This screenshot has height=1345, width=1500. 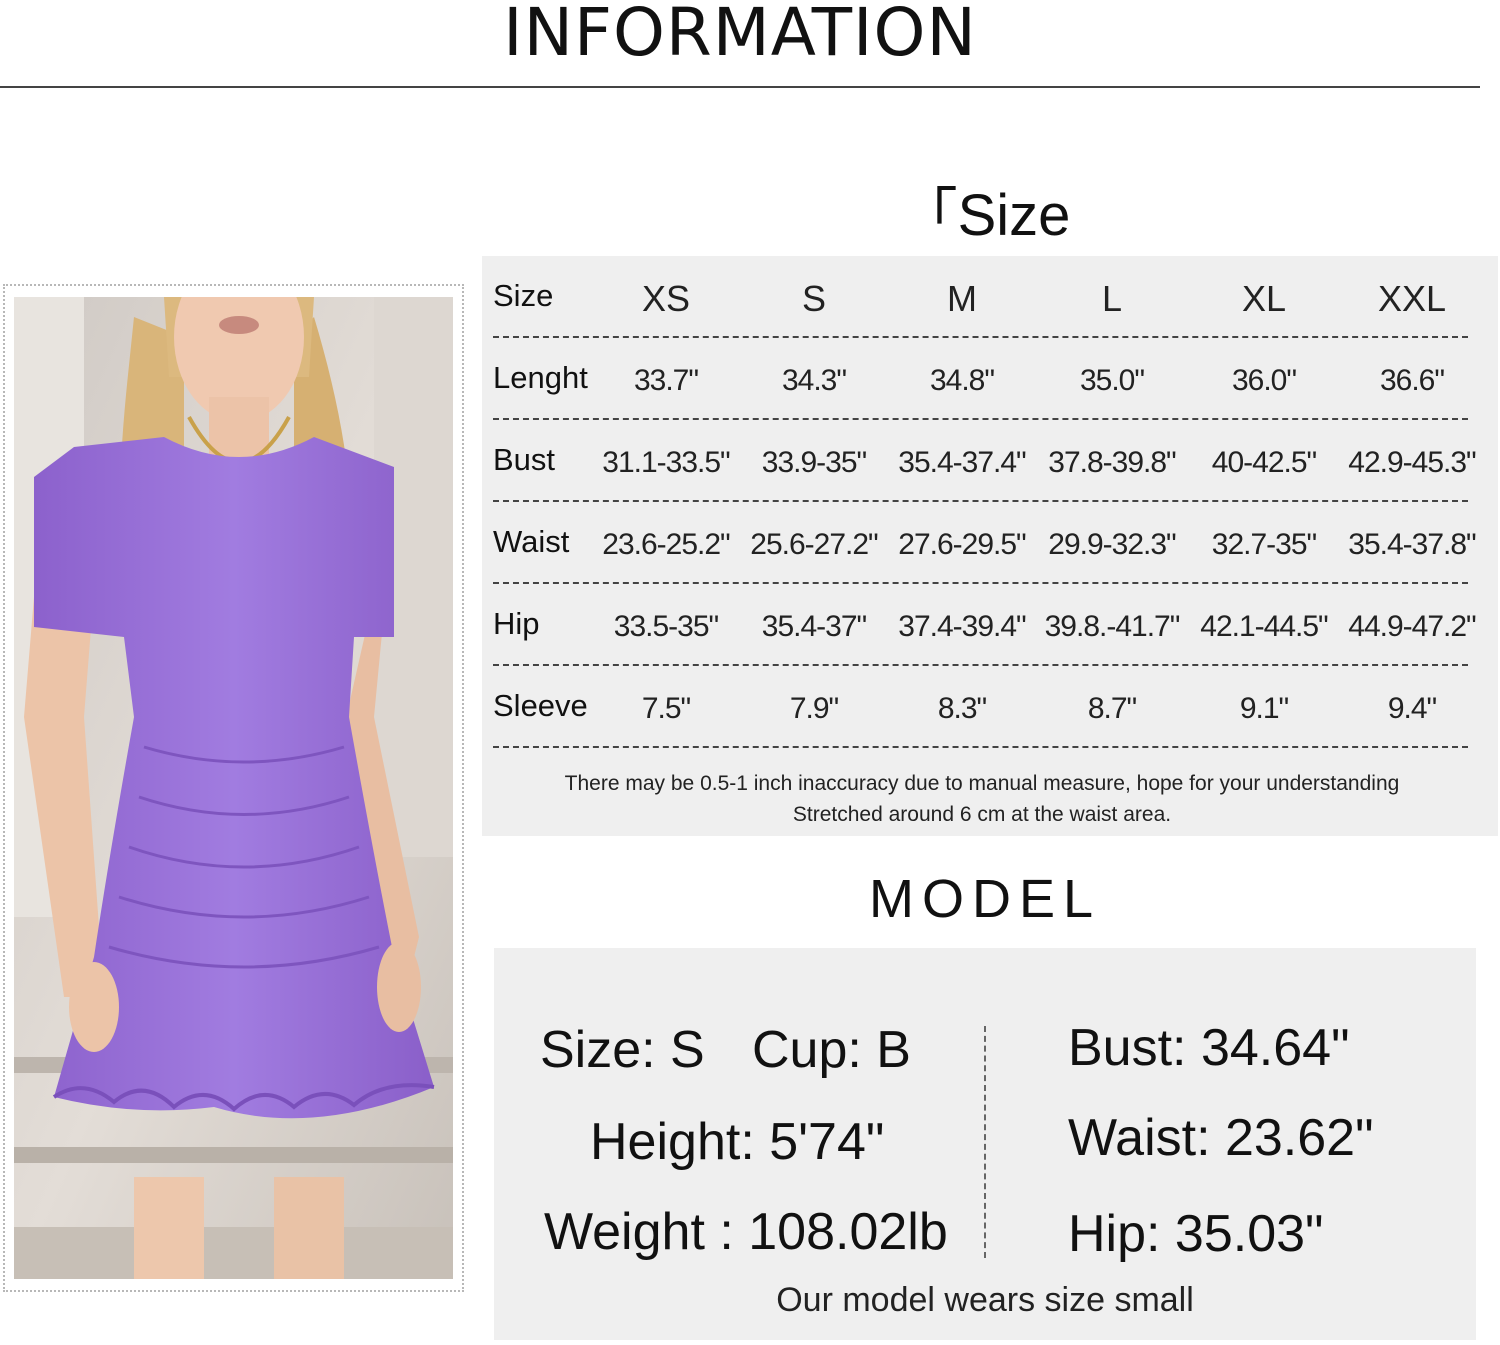 I want to click on cell: 33.9-35", so click(x=814, y=462).